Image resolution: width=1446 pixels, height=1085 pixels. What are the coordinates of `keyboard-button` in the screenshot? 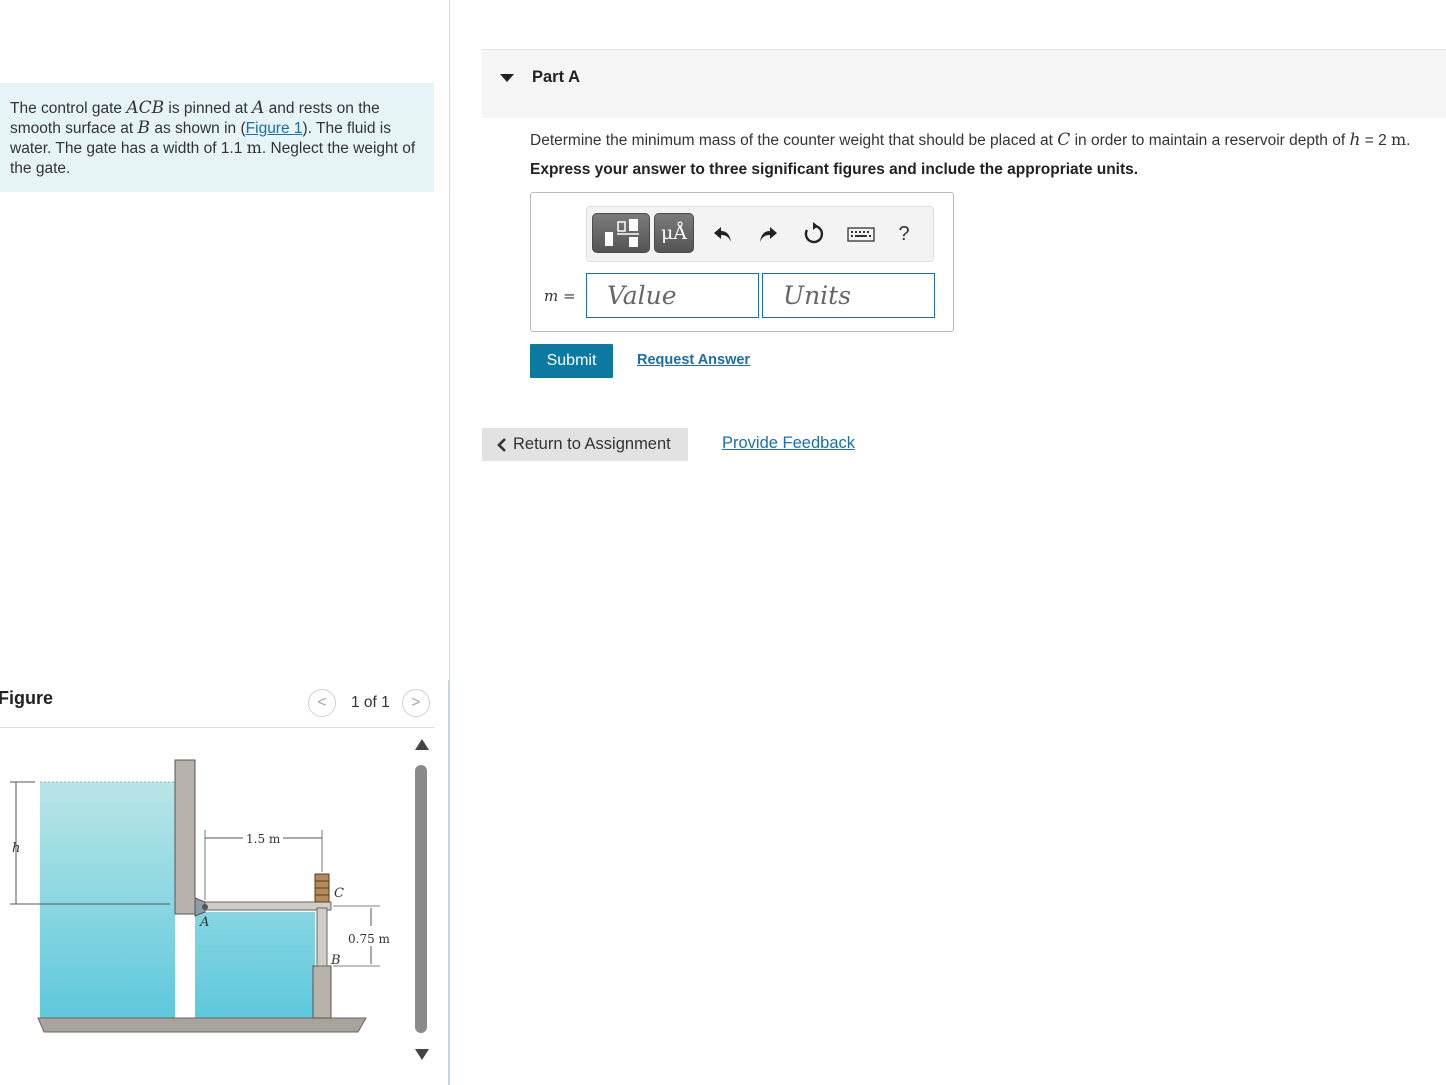 It's located at (861, 234).